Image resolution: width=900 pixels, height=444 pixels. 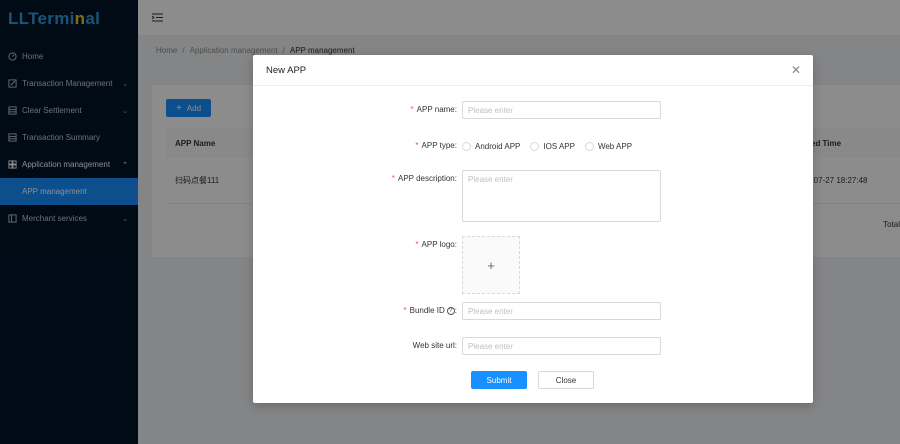 What do you see at coordinates (561, 311) in the screenshot?
I see `bundle-id-input: Please enter` at bounding box center [561, 311].